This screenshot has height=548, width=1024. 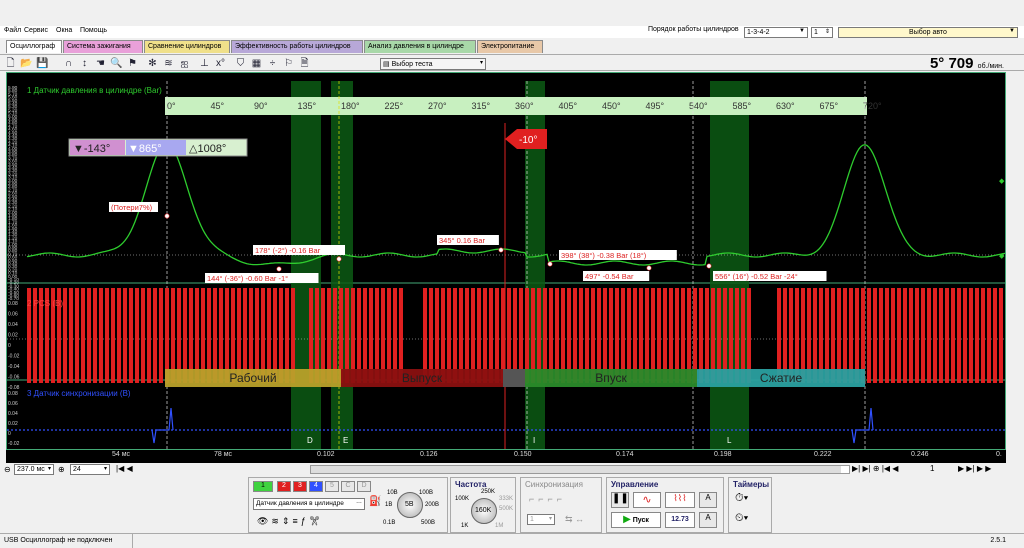 What do you see at coordinates (103, 46) in the screenshot?
I see `tab-ignition: Система зажигания` at bounding box center [103, 46].